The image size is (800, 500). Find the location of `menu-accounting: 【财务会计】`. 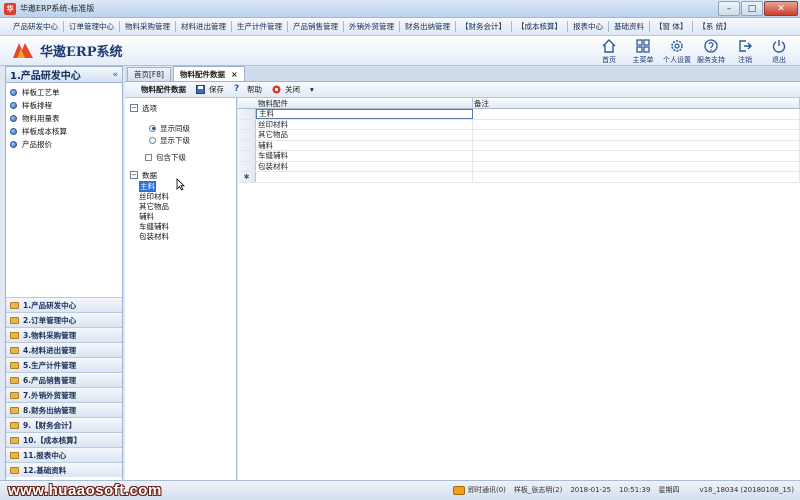

menu-accounting: 【财务会计】 is located at coordinates (483, 26).